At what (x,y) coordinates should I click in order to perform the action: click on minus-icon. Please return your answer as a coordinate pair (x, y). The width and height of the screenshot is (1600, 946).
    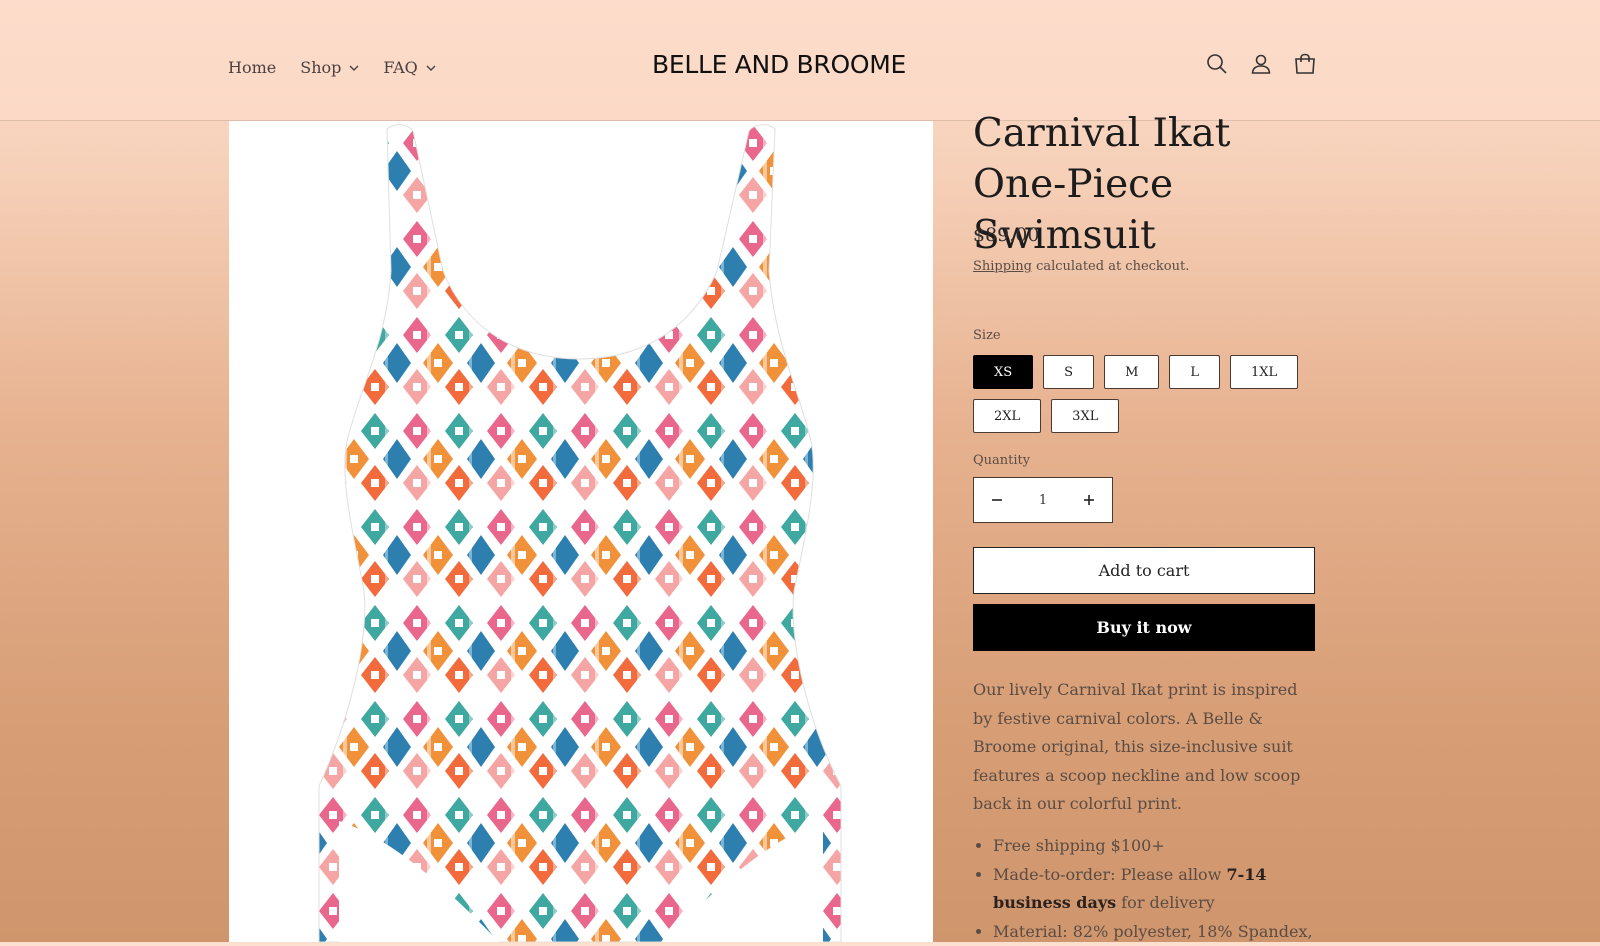
    Looking at the image, I should click on (997, 500).